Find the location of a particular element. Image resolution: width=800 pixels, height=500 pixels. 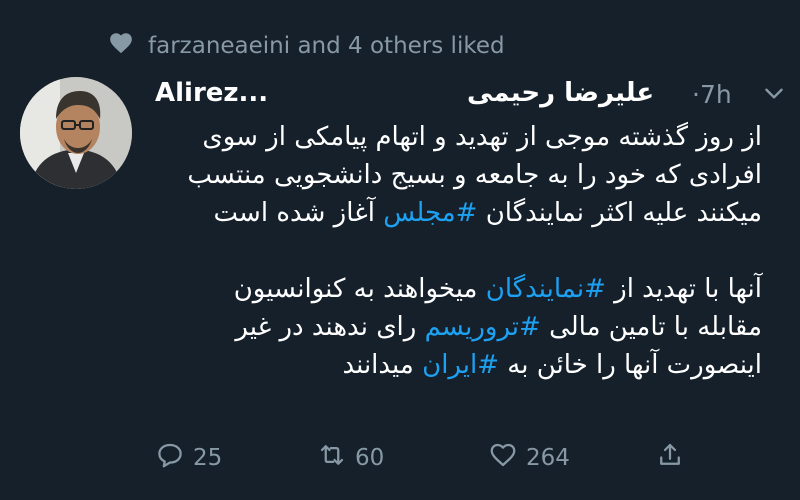

retweet-button: 60 is located at coordinates (350, 458).